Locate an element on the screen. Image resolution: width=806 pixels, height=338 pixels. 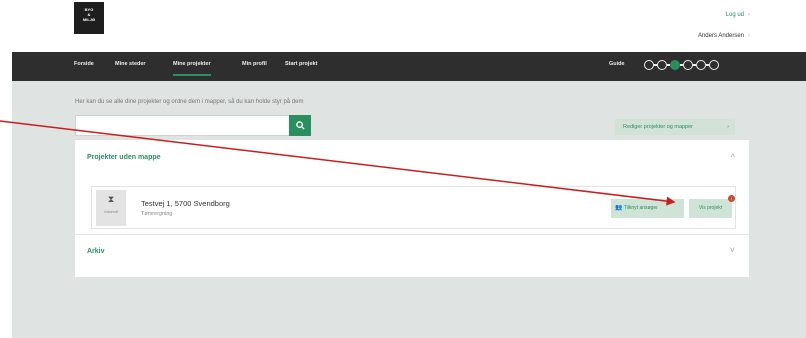
user-menu: Anders Andersen › is located at coordinates (724, 36).